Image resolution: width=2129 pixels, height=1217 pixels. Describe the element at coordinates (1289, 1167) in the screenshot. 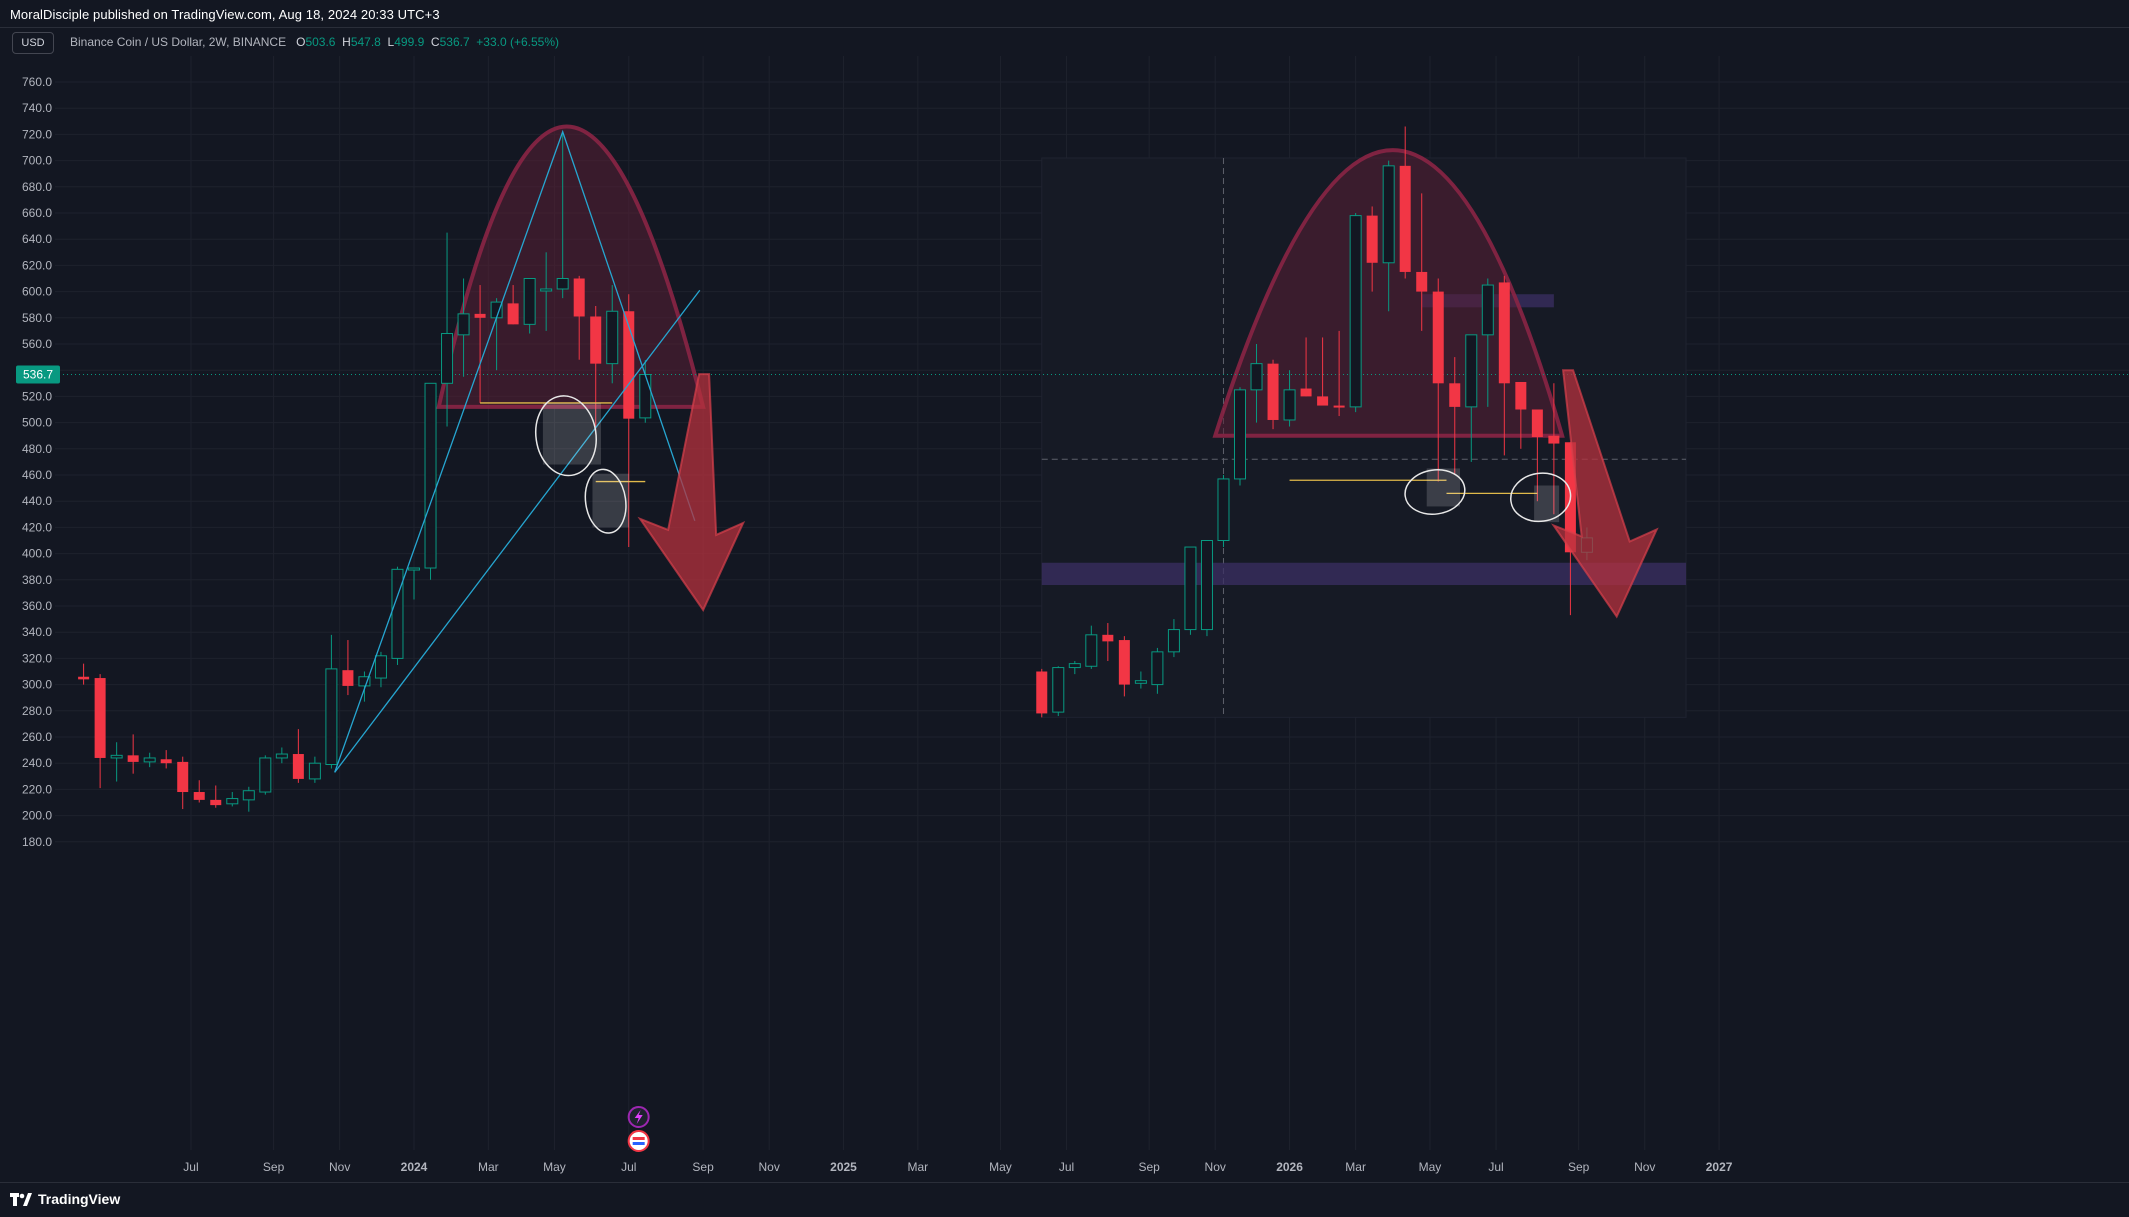

I see `x-tick-label: 2026` at that location.